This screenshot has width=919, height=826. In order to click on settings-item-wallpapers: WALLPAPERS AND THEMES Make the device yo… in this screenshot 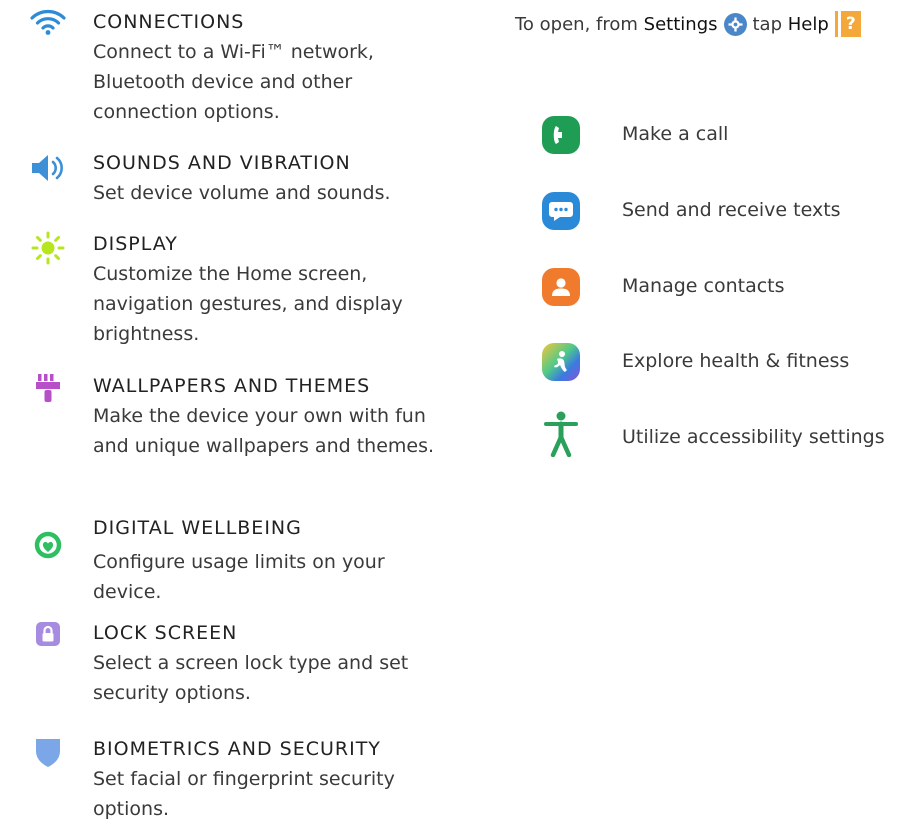, I will do `click(235, 433)`.